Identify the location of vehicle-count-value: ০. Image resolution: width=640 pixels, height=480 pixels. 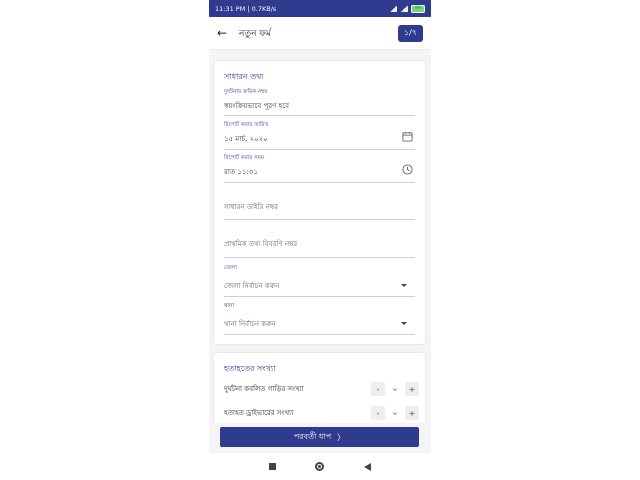
(395, 389).